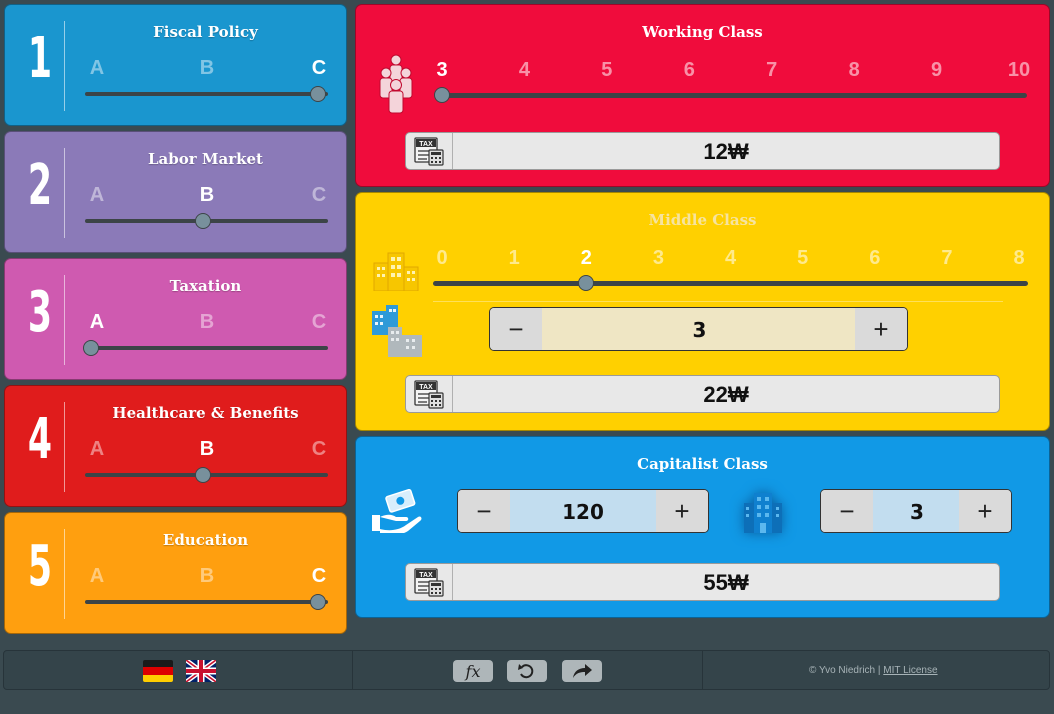  I want to click on building-icon, so click(396, 272).